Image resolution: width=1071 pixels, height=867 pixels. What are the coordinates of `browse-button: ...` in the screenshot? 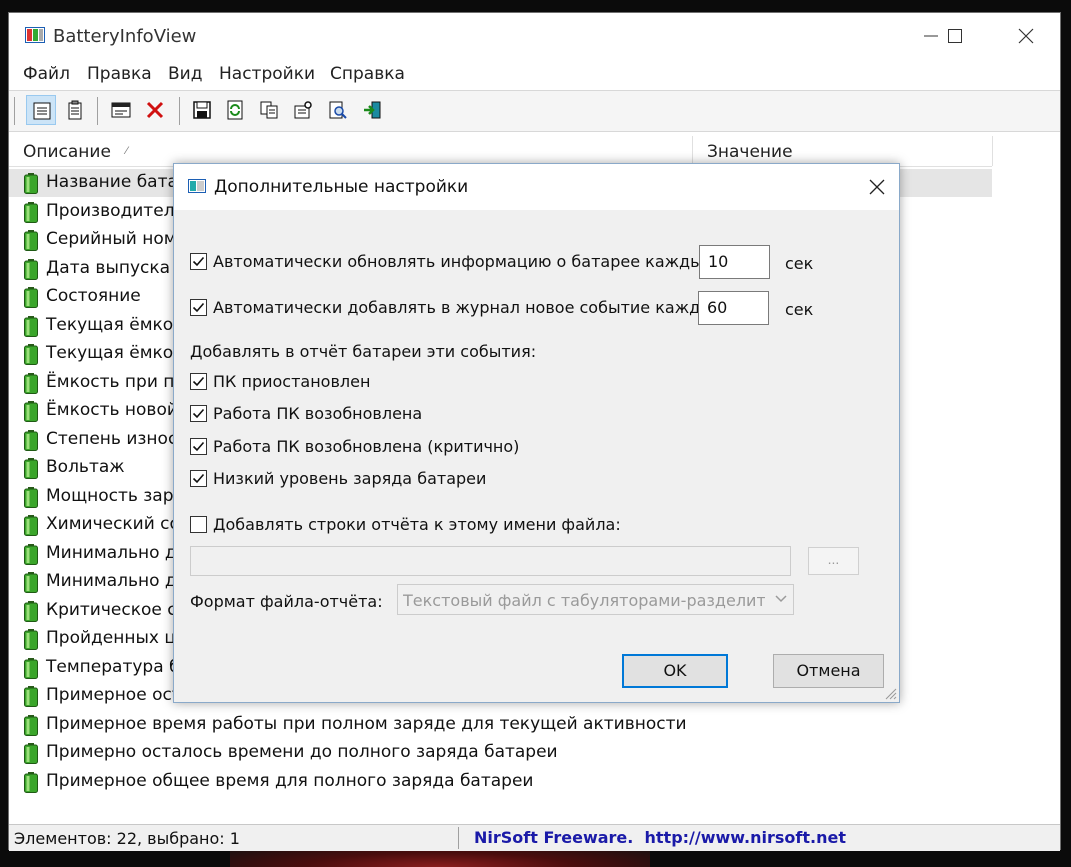 It's located at (833, 561).